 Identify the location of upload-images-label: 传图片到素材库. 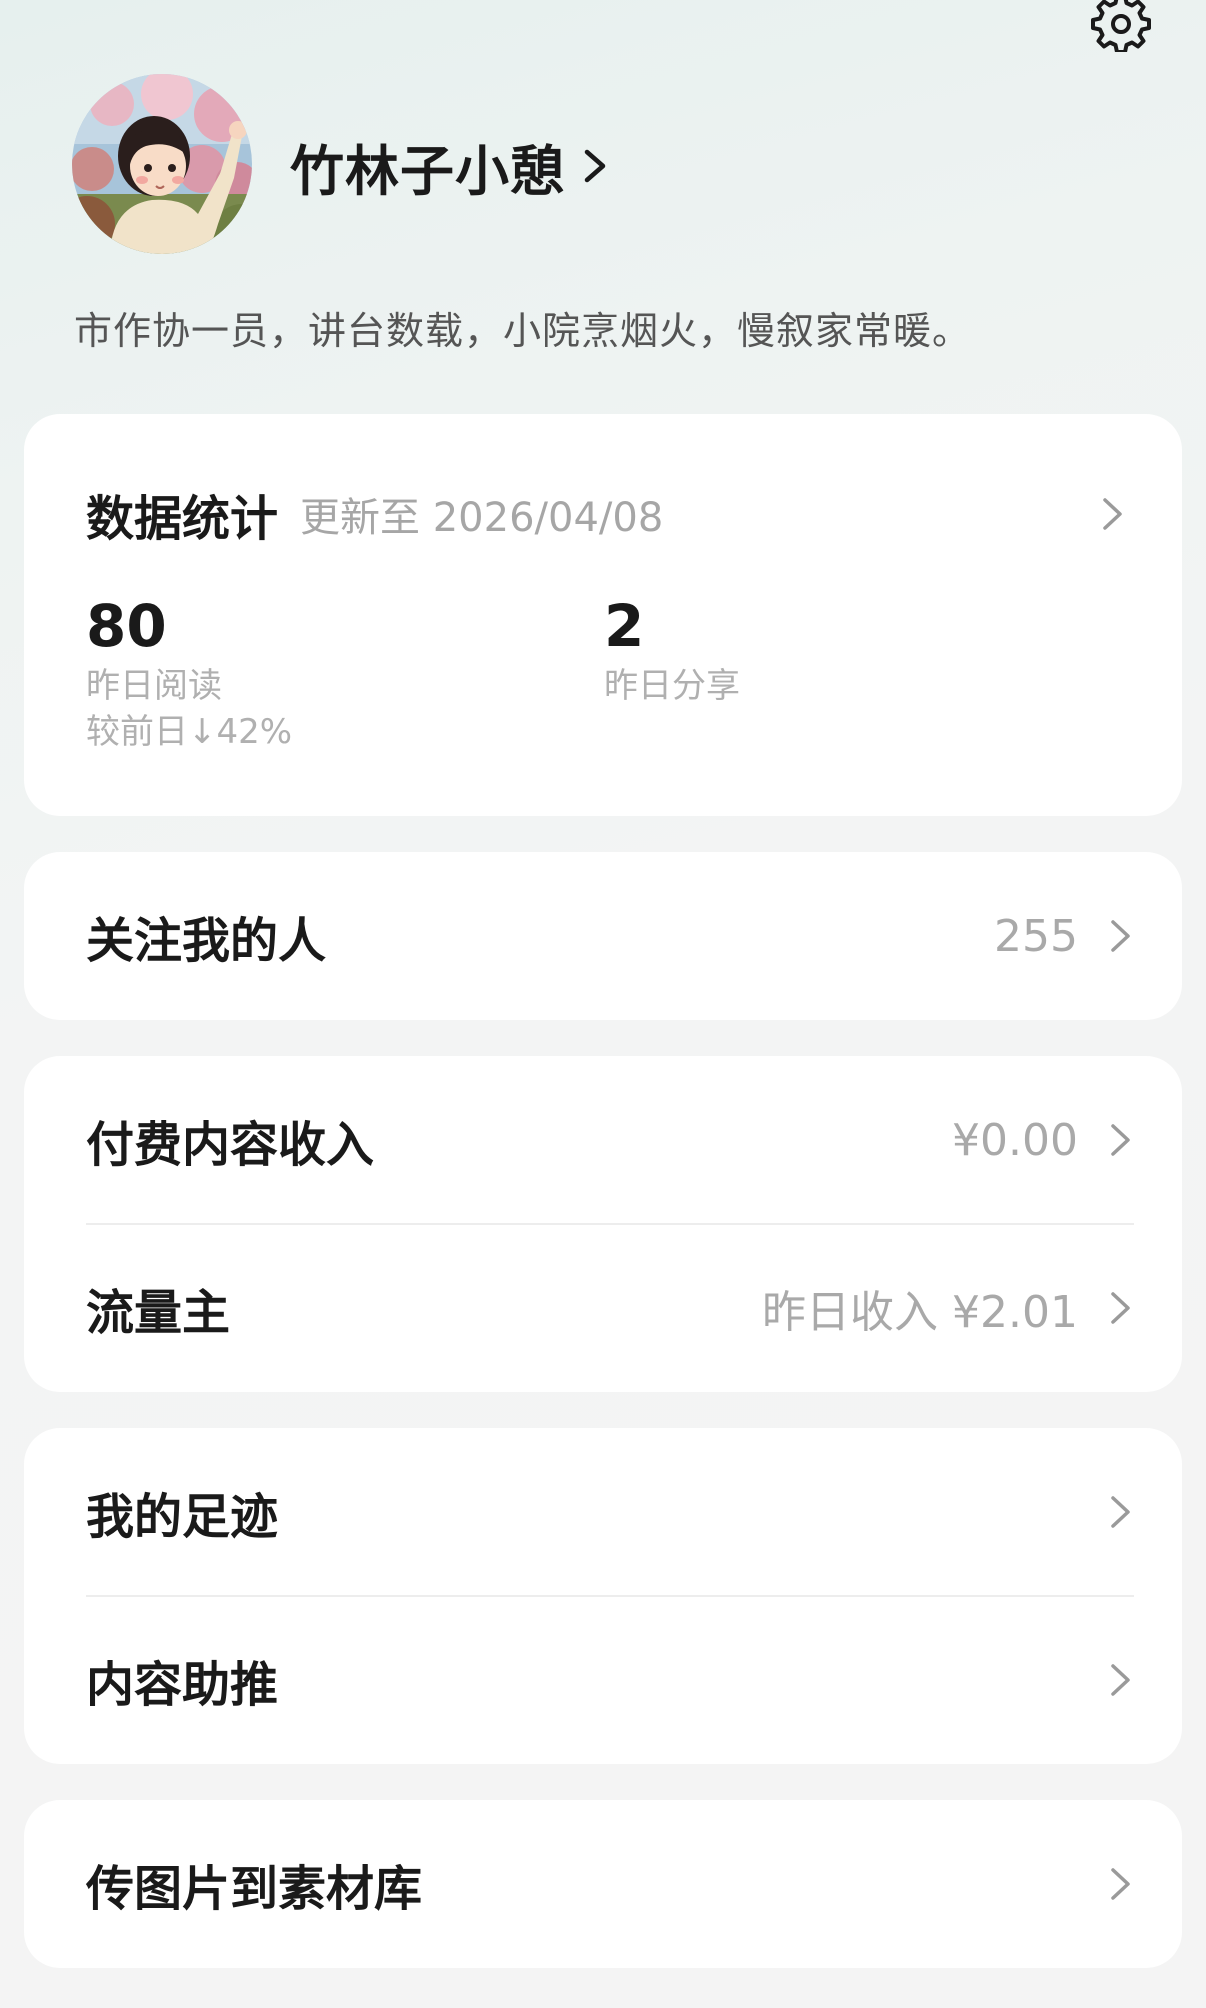
(254, 1889).